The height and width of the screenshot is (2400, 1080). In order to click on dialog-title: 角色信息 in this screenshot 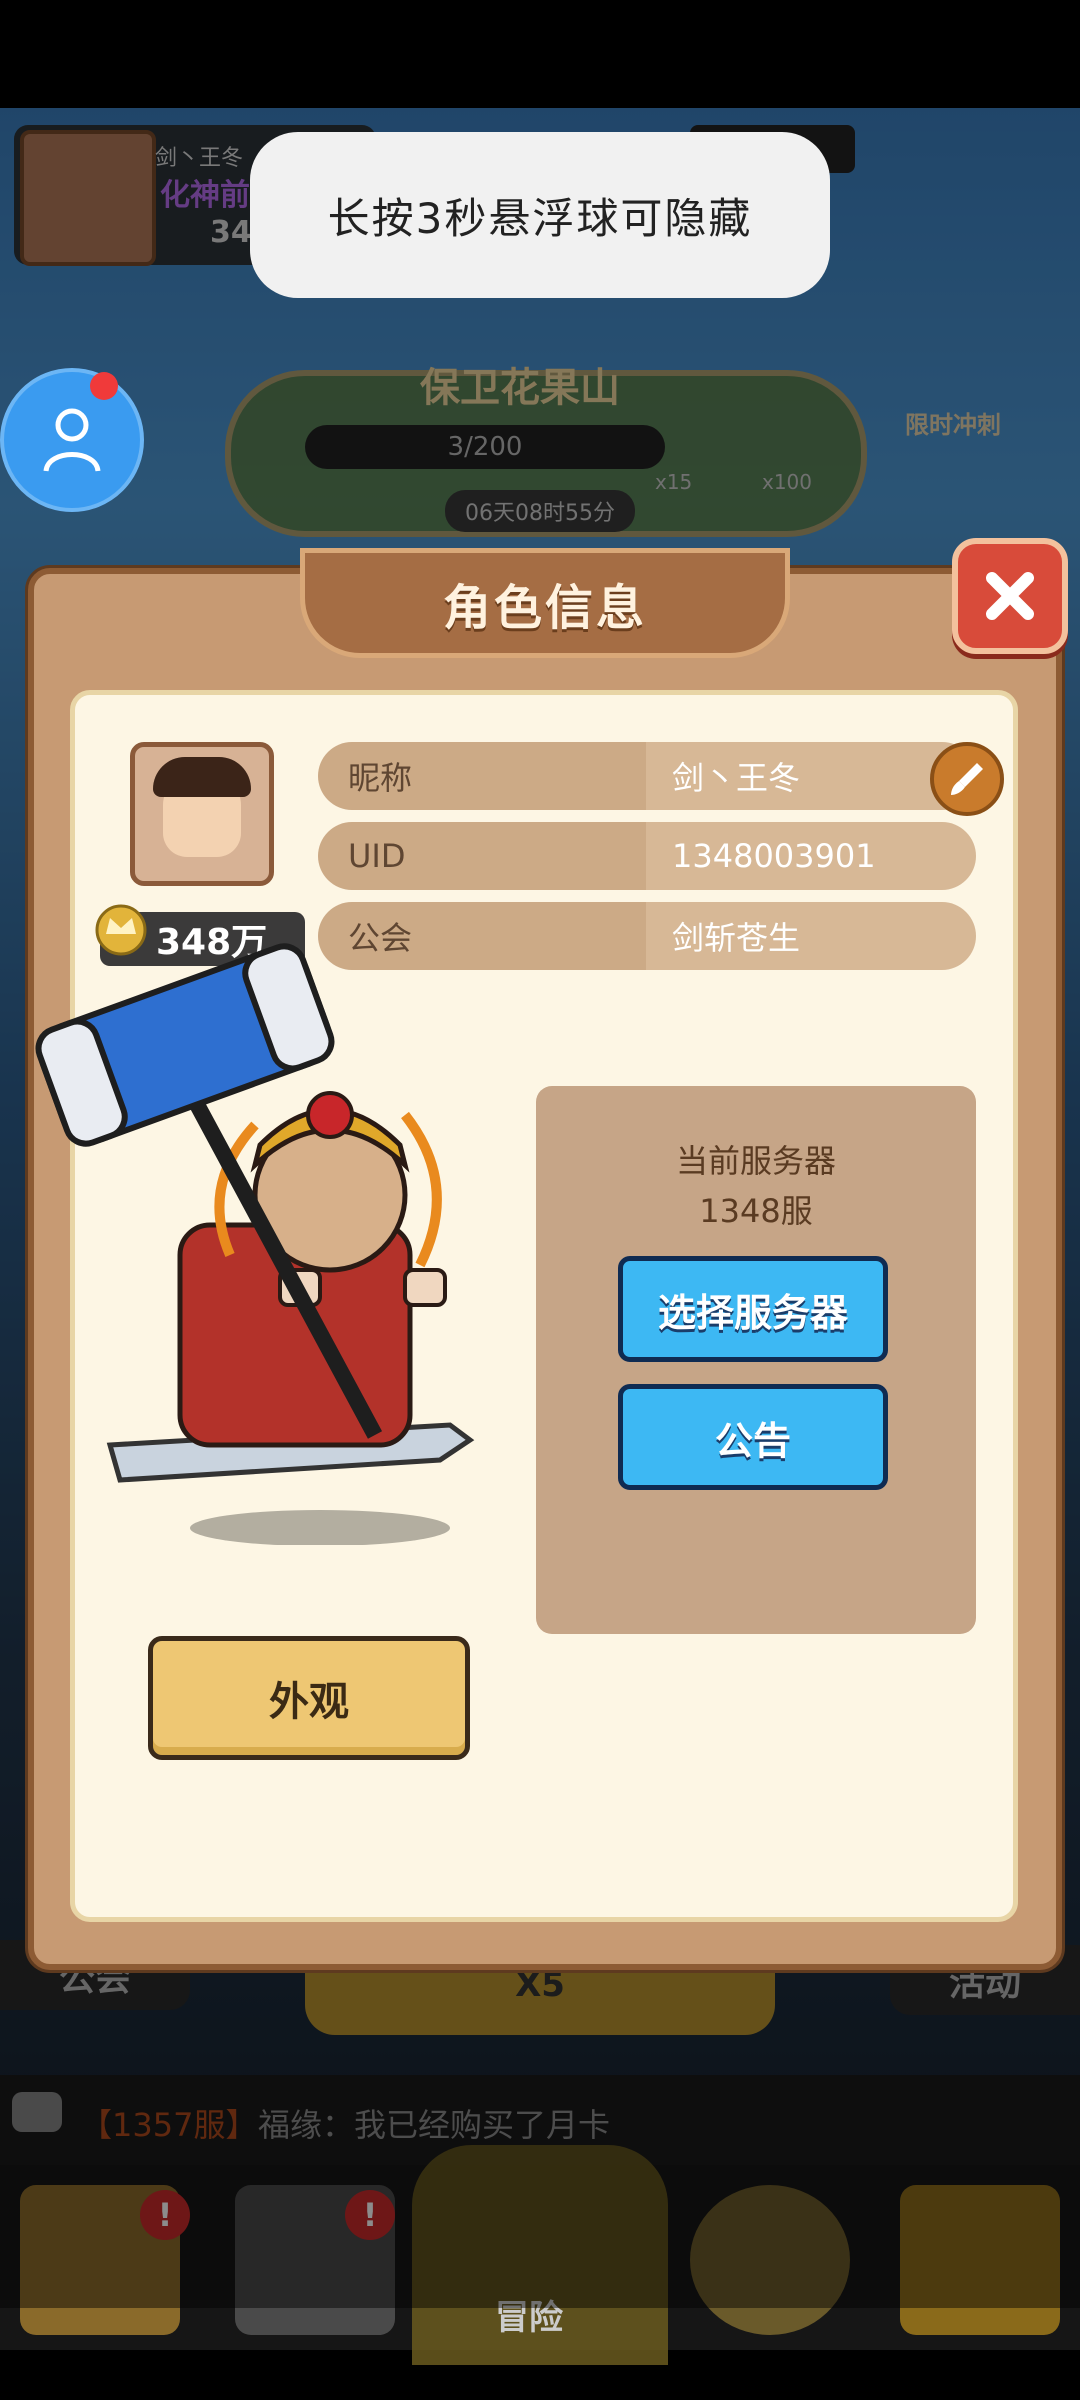, I will do `click(544, 608)`.